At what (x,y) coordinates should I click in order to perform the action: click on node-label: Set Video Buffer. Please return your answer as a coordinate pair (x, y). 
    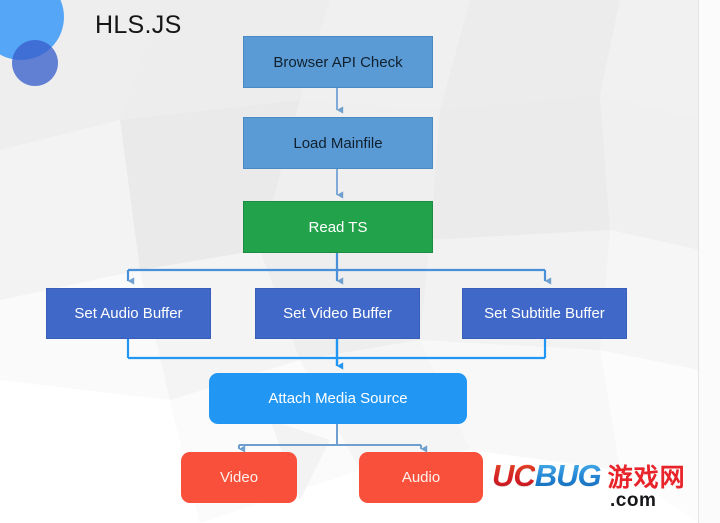
    Looking at the image, I should click on (337, 313).